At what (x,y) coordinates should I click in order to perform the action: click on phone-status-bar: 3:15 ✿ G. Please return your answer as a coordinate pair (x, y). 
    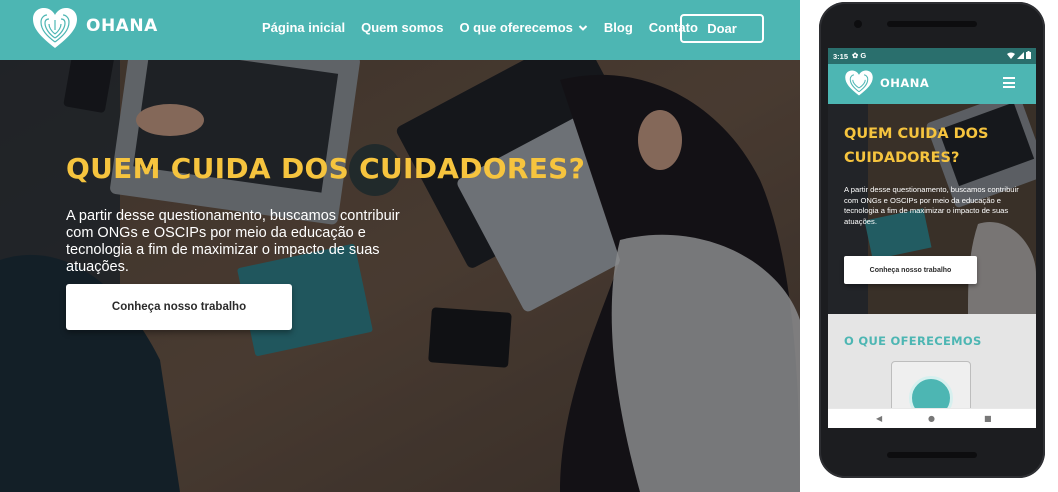
    Looking at the image, I should click on (932, 56).